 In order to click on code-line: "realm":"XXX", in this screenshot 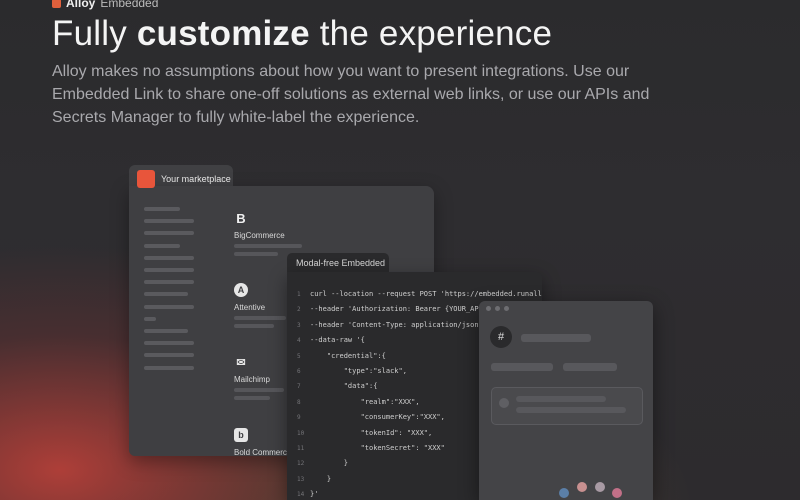, I will do `click(365, 401)`.